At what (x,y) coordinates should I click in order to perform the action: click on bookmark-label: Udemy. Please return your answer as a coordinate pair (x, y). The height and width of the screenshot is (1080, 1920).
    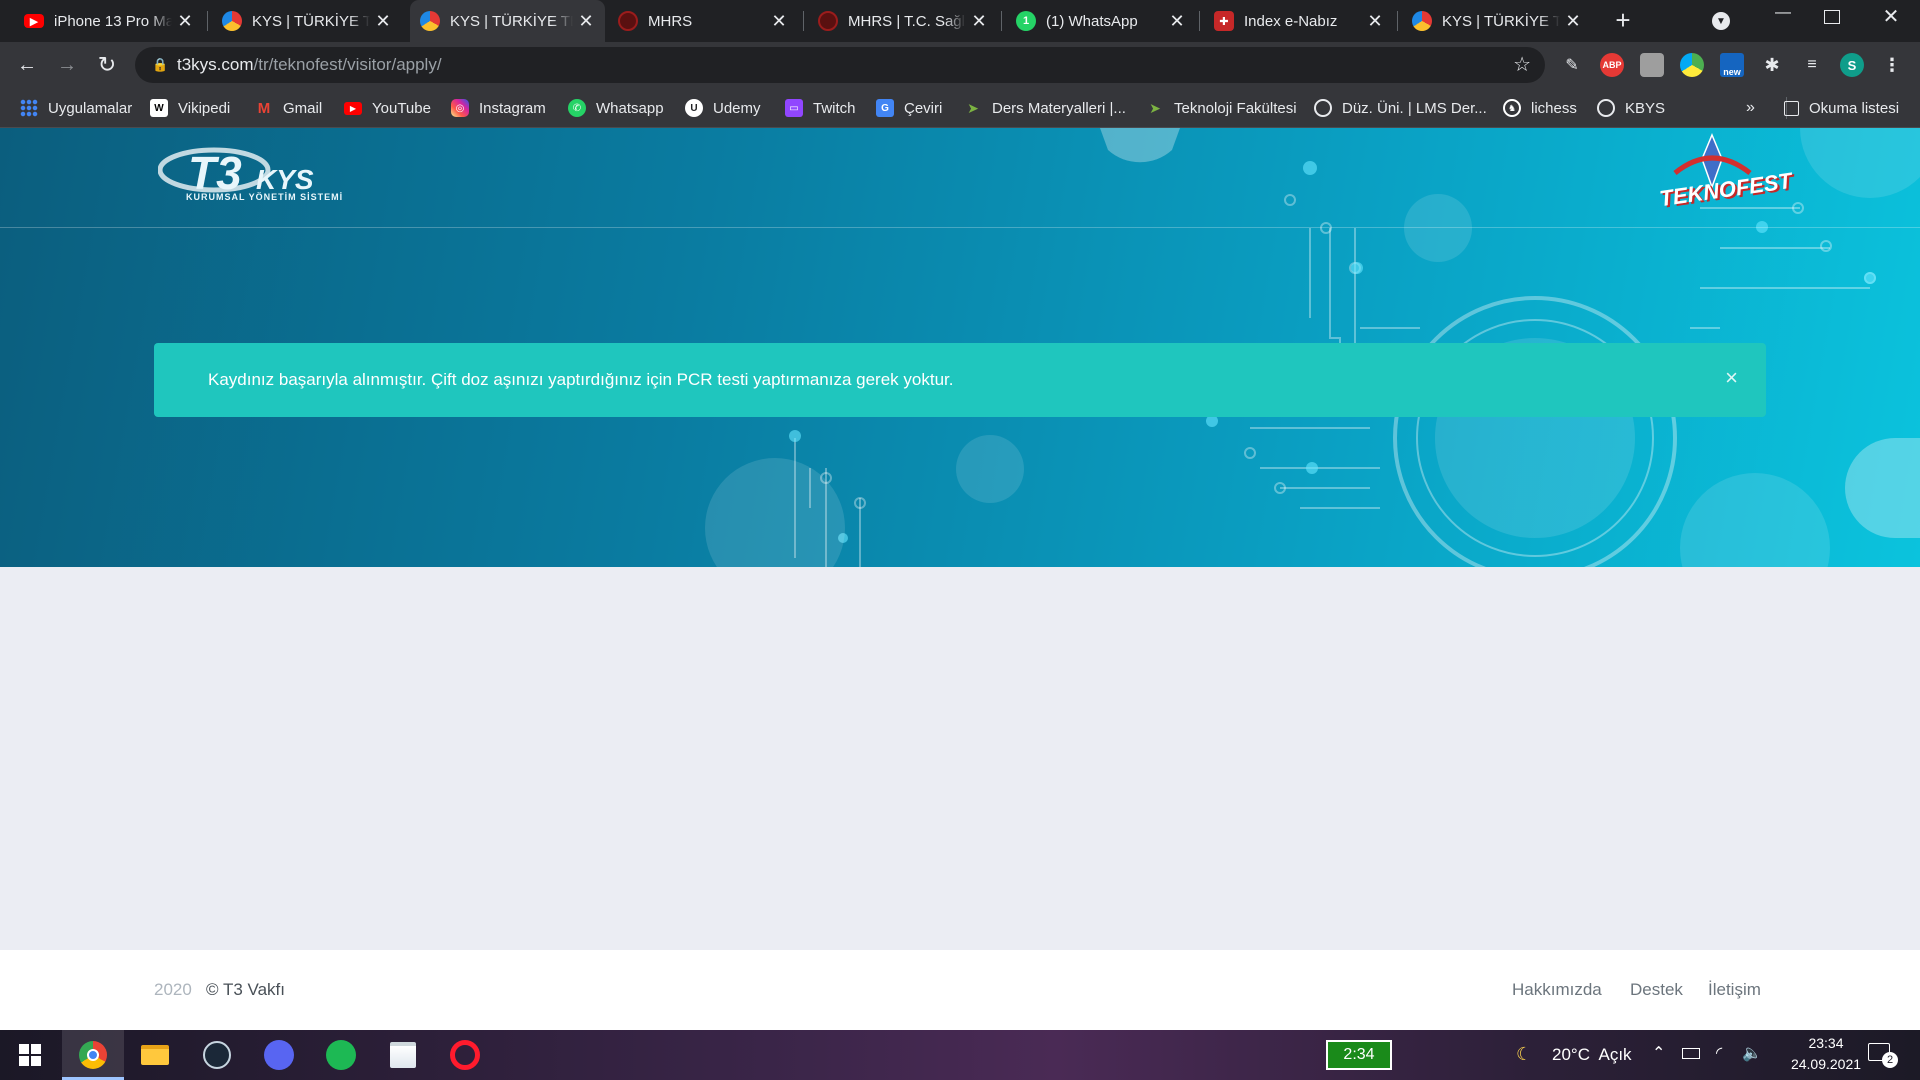
    Looking at the image, I should click on (737, 108).